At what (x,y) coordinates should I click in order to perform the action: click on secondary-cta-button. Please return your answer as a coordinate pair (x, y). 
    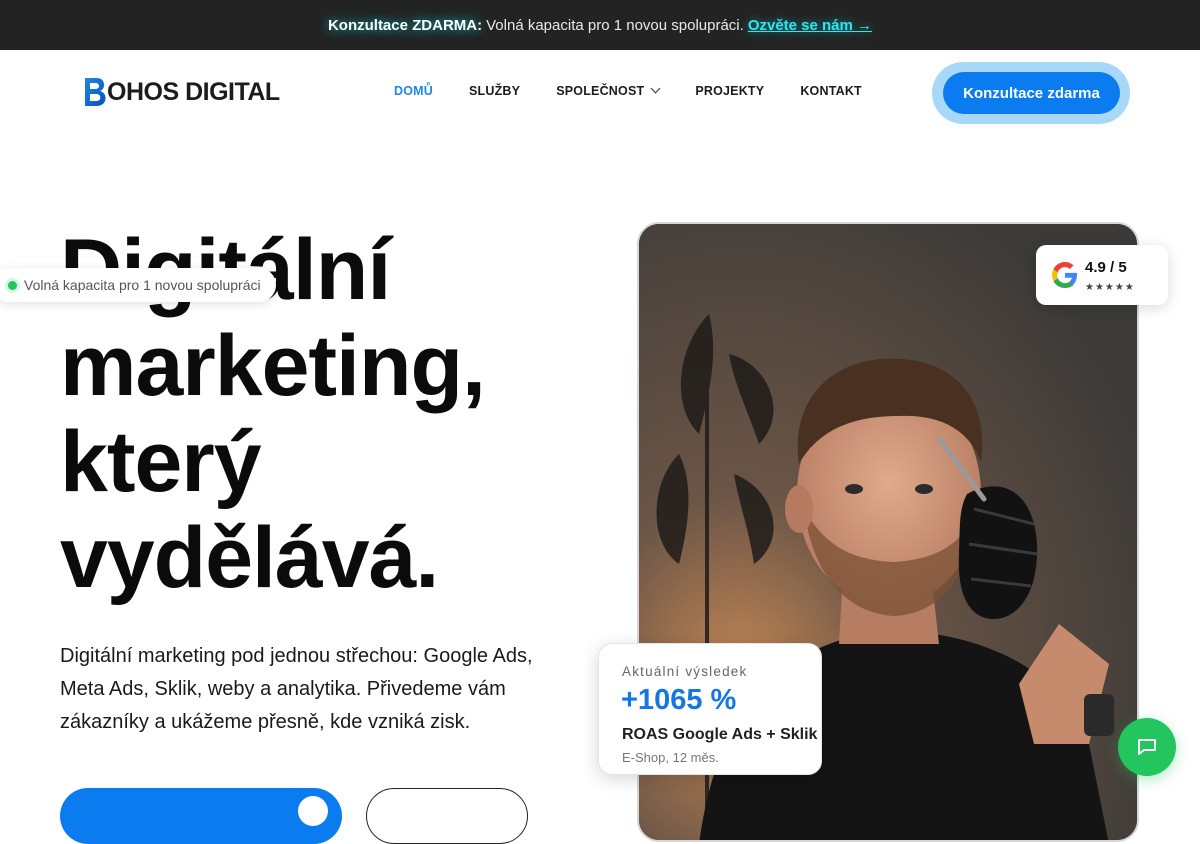
    Looking at the image, I should click on (447, 816).